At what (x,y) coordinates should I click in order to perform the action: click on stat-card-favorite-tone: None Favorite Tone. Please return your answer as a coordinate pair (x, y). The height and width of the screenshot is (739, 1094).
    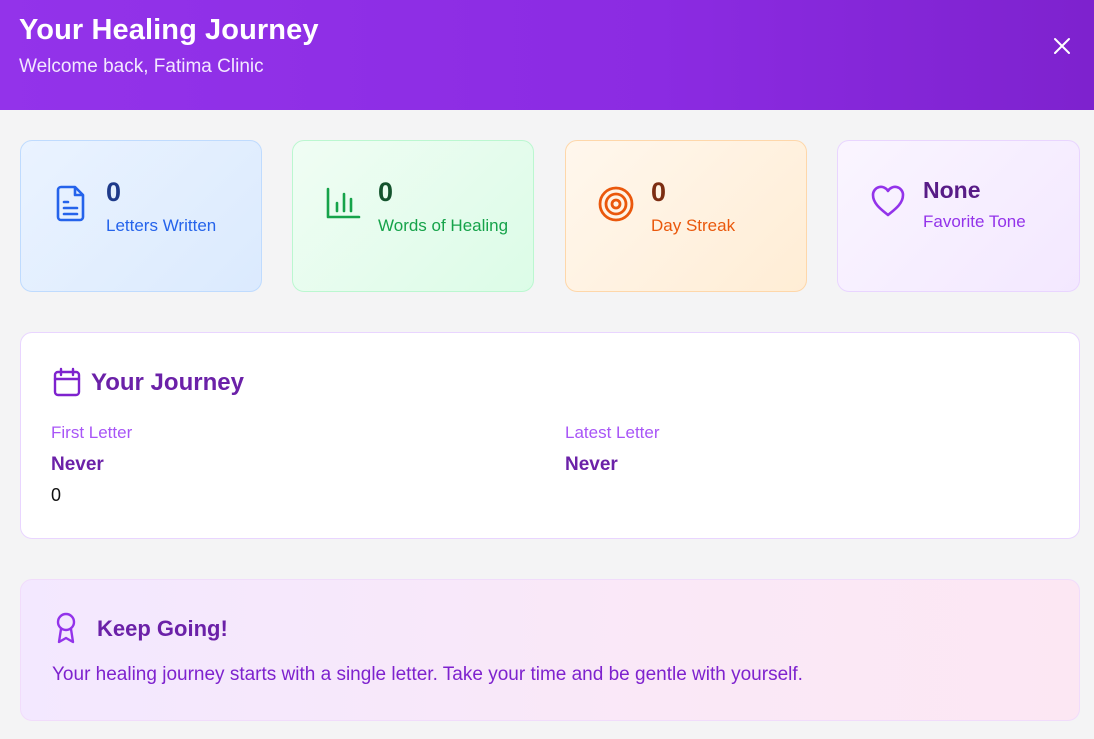
    Looking at the image, I should click on (958, 216).